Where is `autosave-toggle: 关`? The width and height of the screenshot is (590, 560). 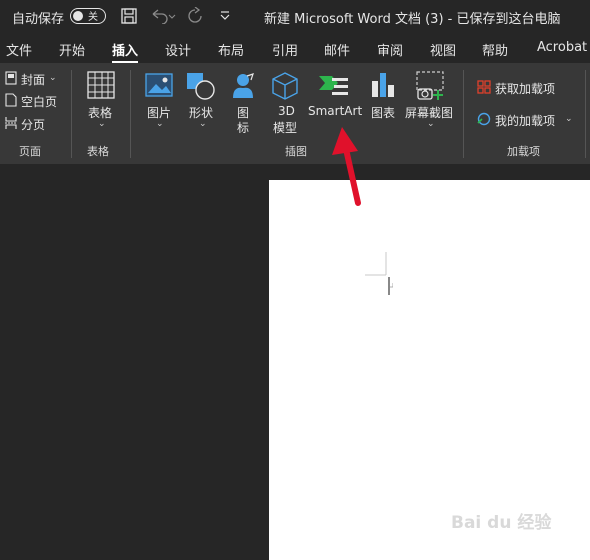 autosave-toggle: 关 is located at coordinates (88, 16).